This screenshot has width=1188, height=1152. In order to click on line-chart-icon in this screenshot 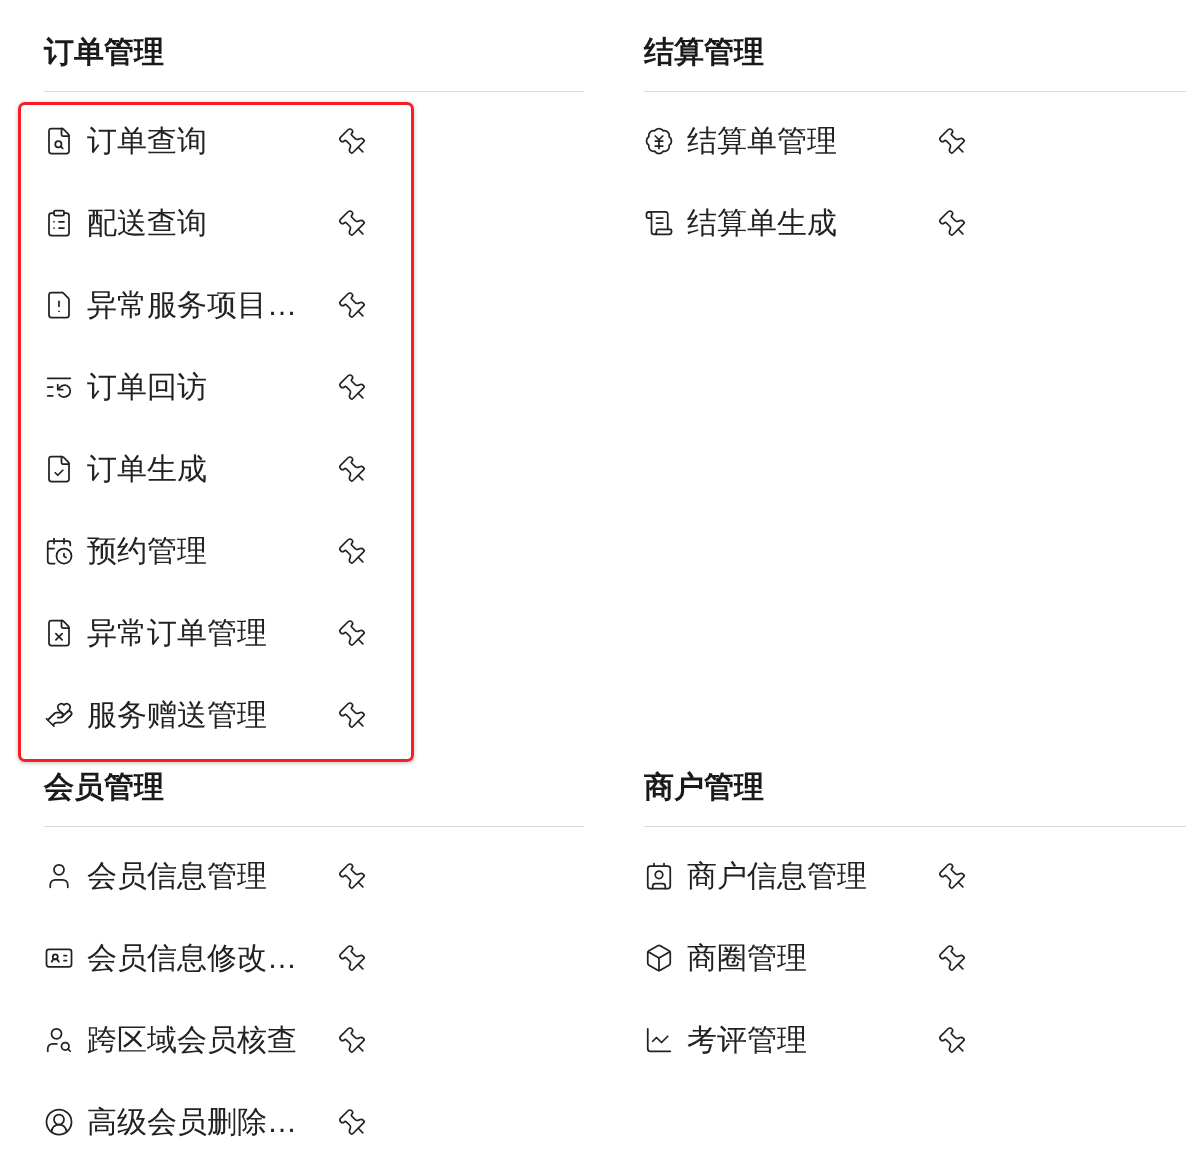, I will do `click(659, 1040)`.